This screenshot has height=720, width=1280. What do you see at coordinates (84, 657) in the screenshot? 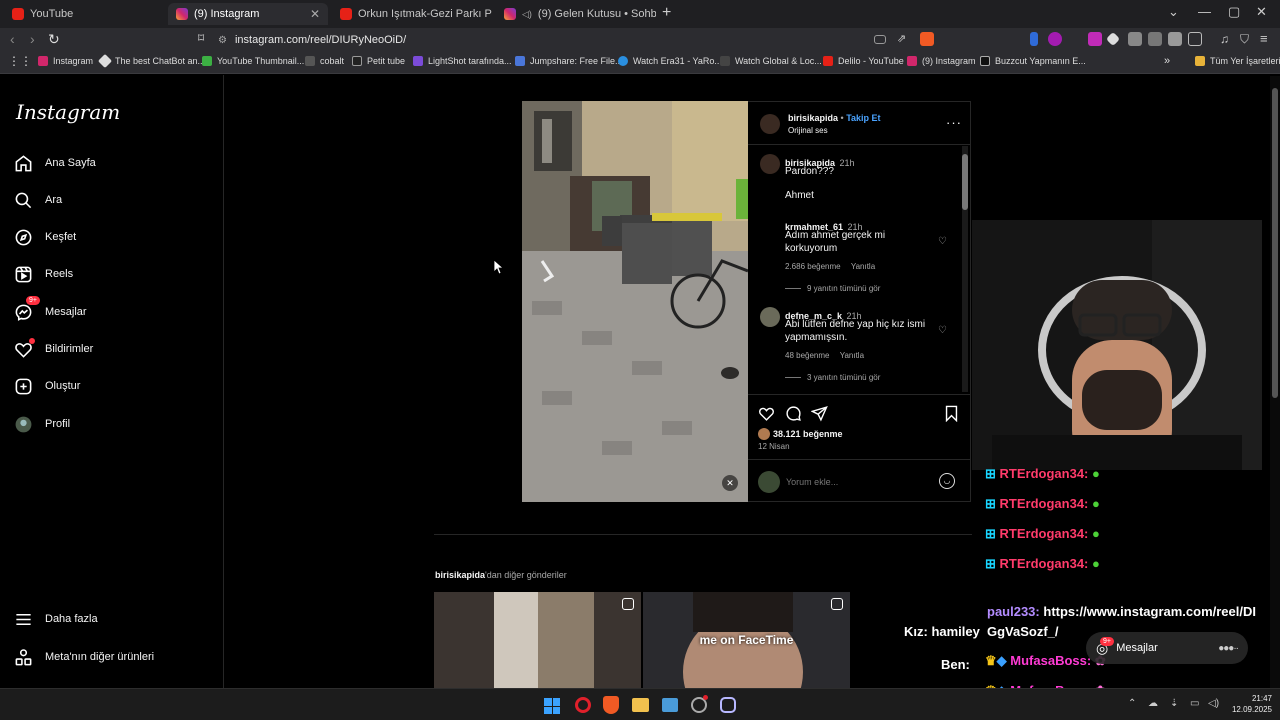
I see `sidebar-meta-products: Meta'nın diğer ürünleri` at bounding box center [84, 657].